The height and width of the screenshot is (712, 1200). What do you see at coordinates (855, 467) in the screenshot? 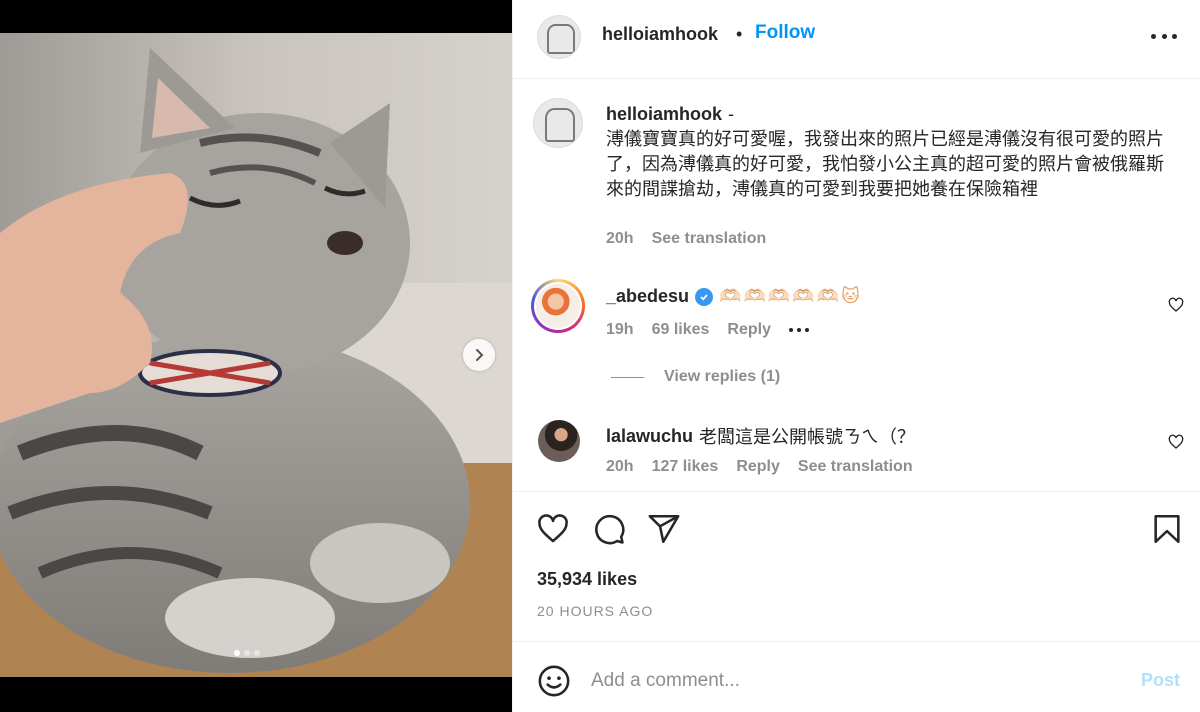
I see `comment-see-translation: See translation` at bounding box center [855, 467].